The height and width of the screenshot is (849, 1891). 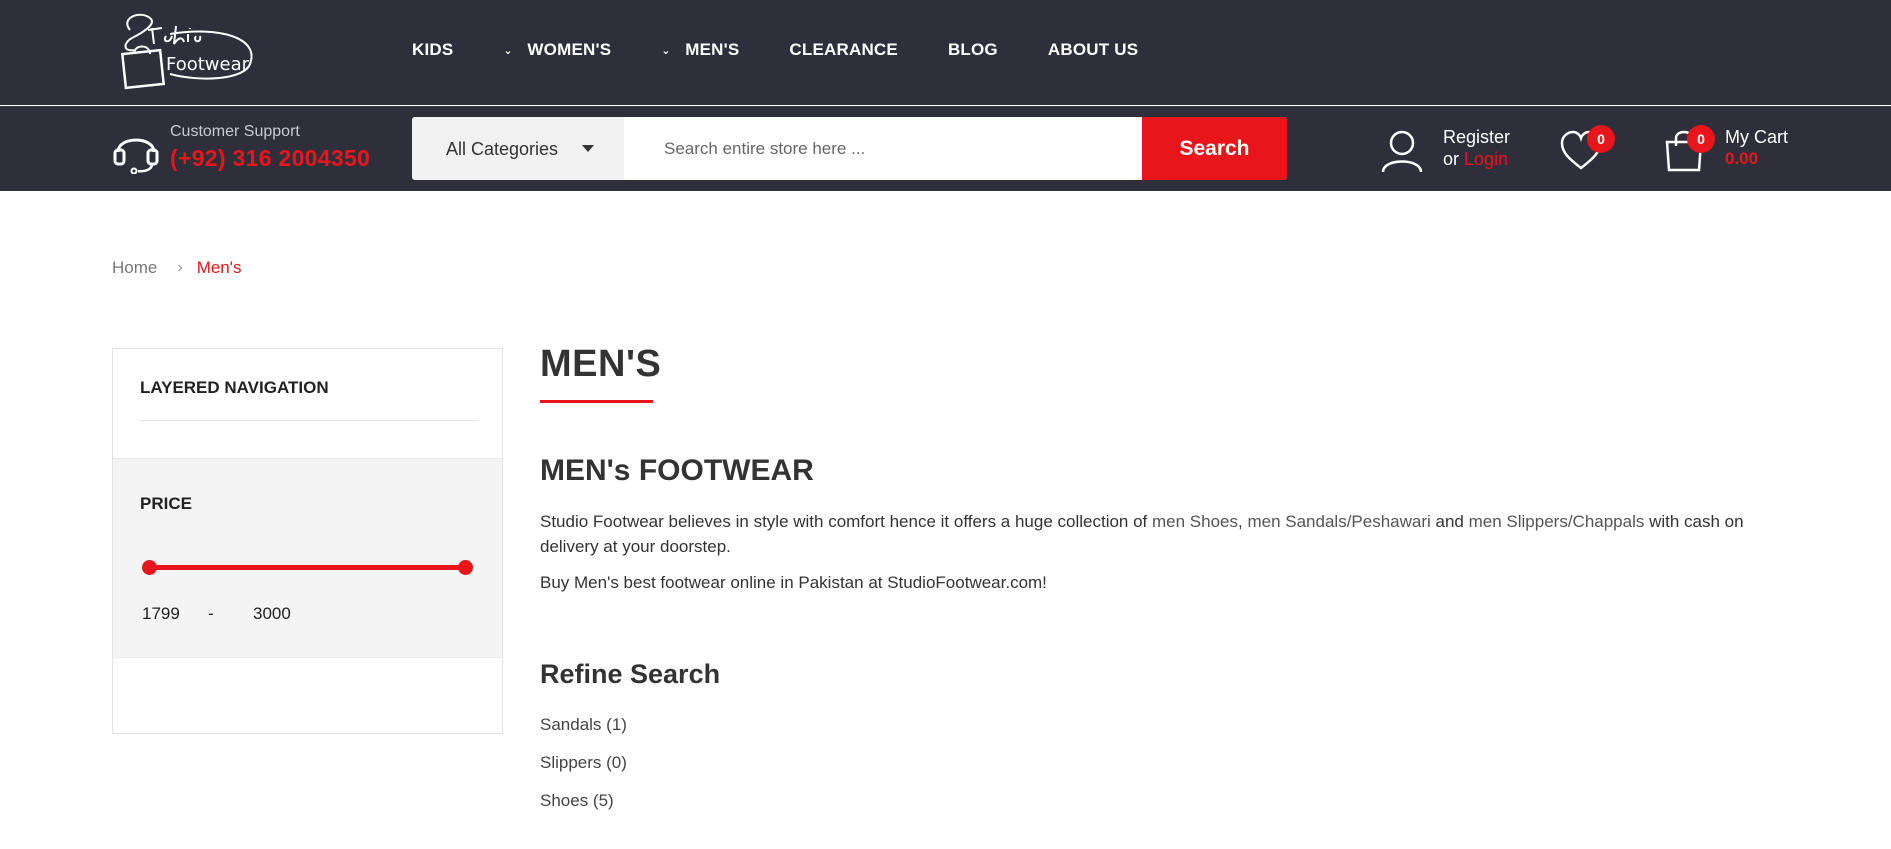 I want to click on category-select-value: All Categories, so click(x=502, y=149).